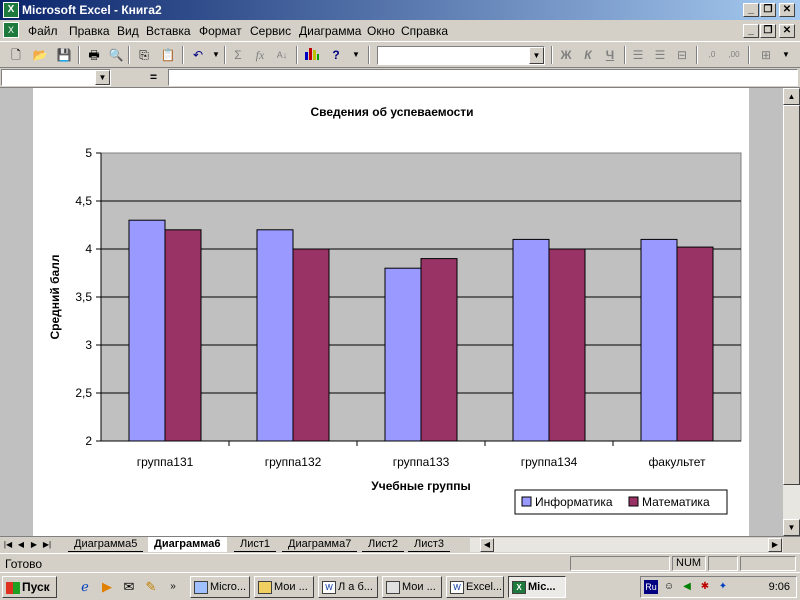 The height and width of the screenshot is (600, 800). What do you see at coordinates (768, 31) in the screenshot?
I see `doc-restore-button: ❐` at bounding box center [768, 31].